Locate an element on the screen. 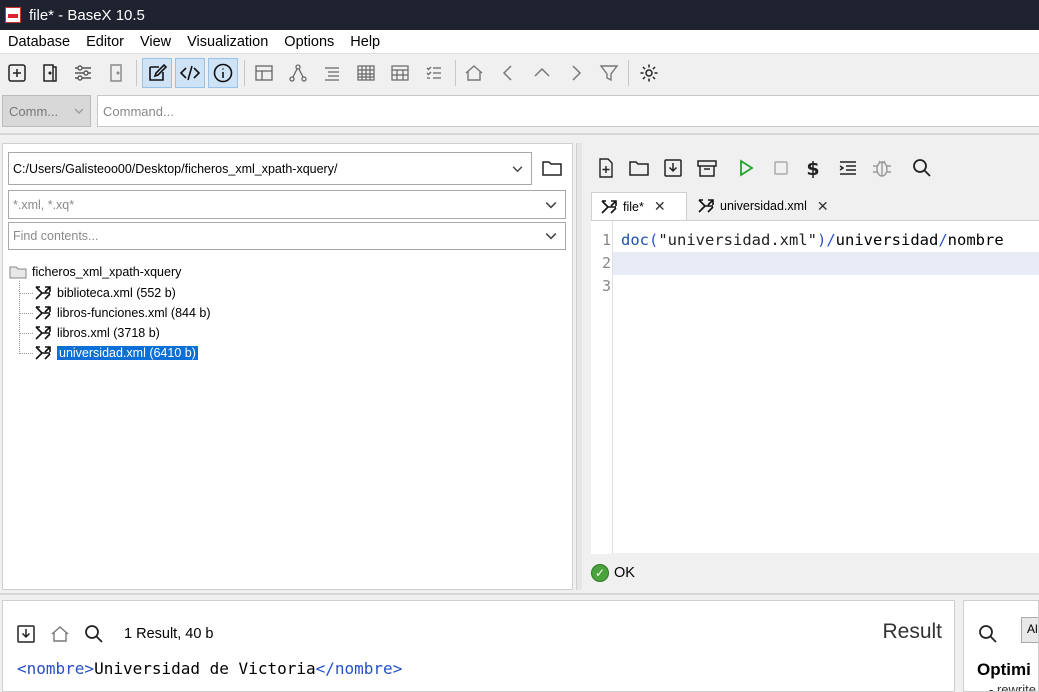 This screenshot has width=1039, height=692. menu-help: Help is located at coordinates (365, 42).